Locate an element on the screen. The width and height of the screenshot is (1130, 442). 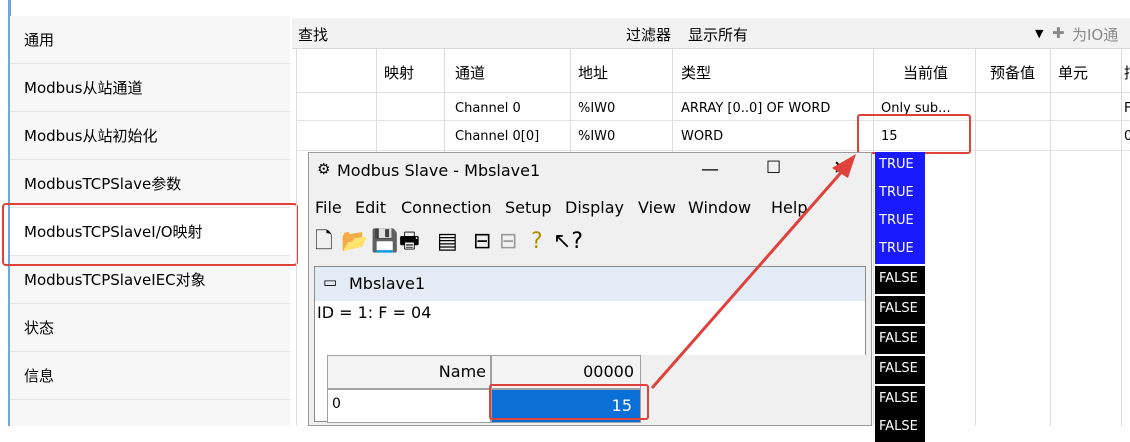
annotation-arrow is located at coordinates (753, 271).